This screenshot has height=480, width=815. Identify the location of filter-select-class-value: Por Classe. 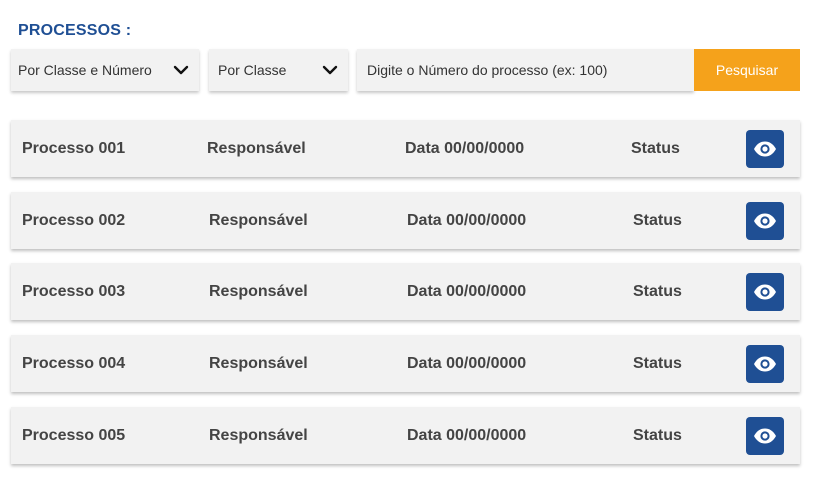
(252, 70).